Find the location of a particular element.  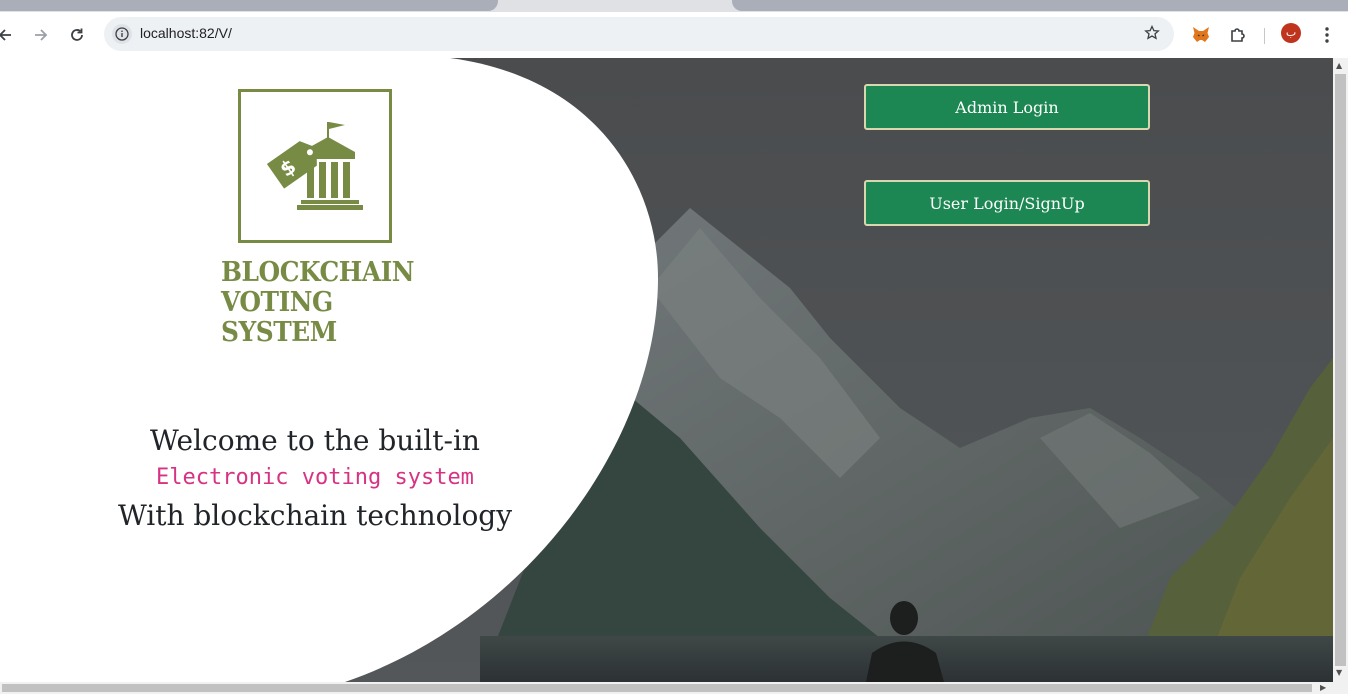

logo-wordmark: BLOCKCHAIN VOTING SYSTEM is located at coordinates (318, 302).